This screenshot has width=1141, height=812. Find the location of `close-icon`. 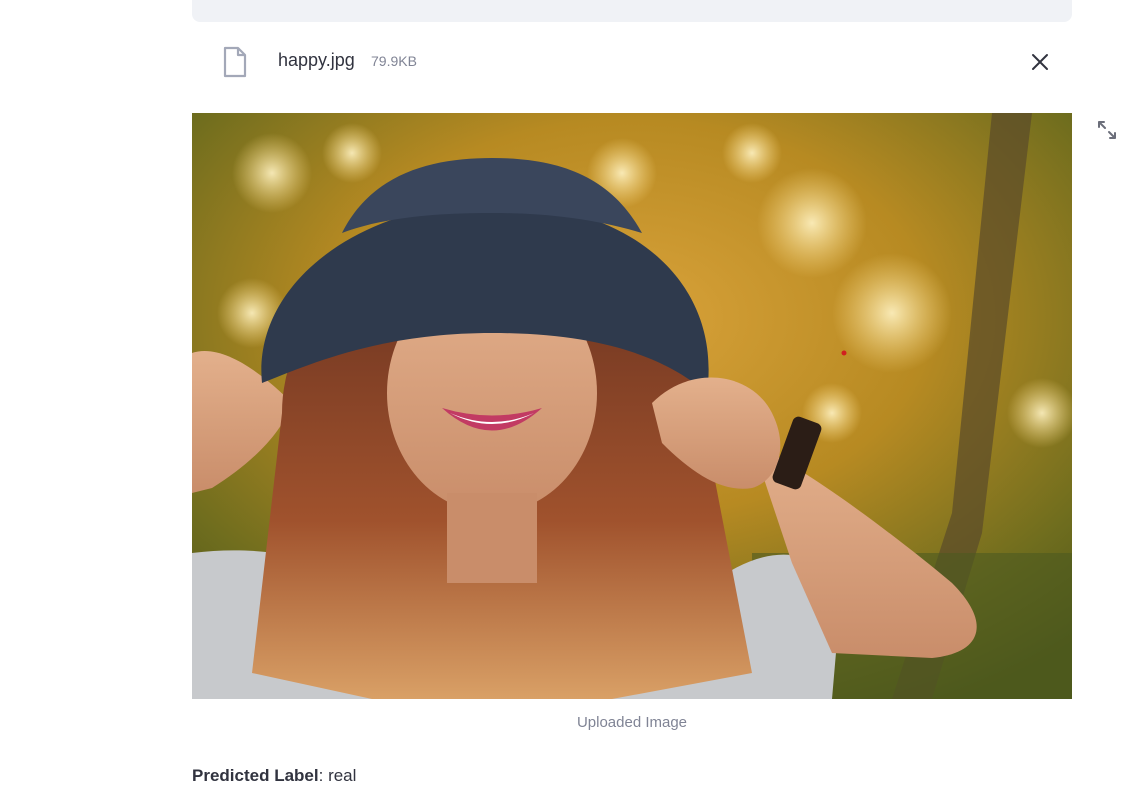

close-icon is located at coordinates (1040, 62).